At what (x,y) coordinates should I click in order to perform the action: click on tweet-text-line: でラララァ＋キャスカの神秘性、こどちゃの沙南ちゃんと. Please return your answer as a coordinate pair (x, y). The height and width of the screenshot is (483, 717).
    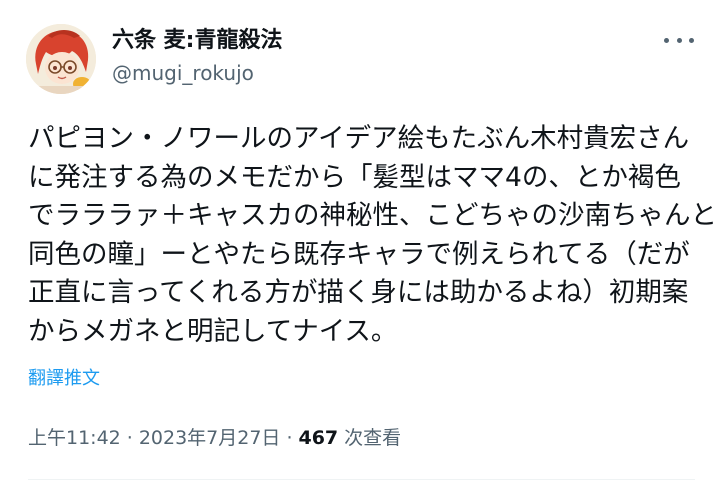
    Looking at the image, I should click on (372, 216).